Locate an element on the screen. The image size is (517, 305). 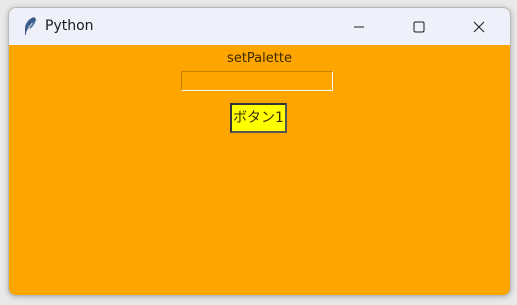
title-bar: Python is located at coordinates (259, 26).